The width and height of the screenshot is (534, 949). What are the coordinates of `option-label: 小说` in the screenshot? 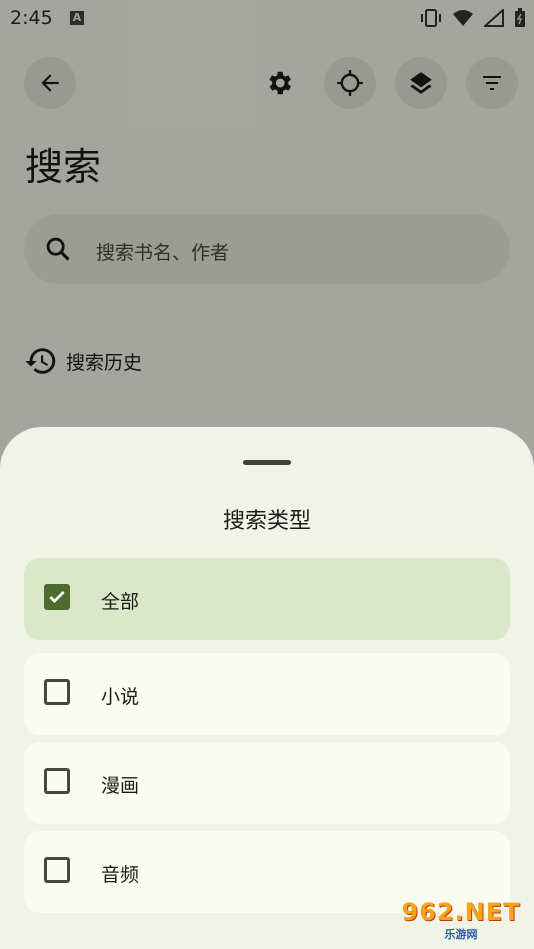 It's located at (120, 697).